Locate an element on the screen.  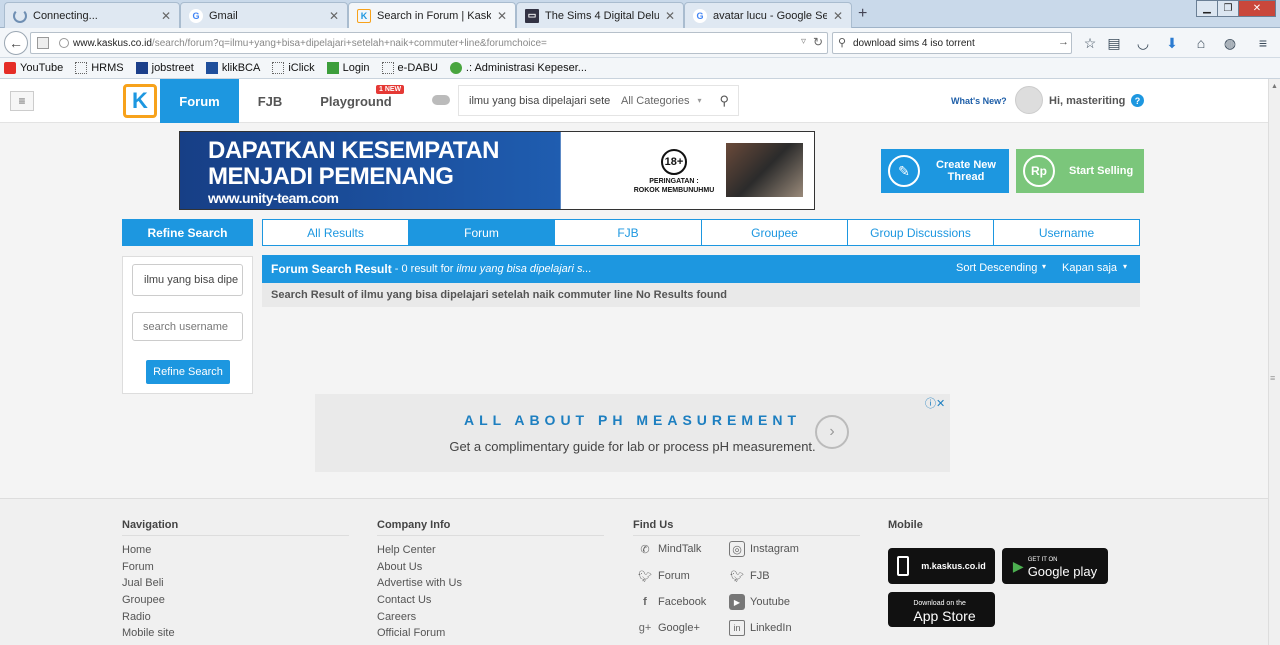
footer-link-advertise: Advertise with Us is located at coordinates (419, 583).